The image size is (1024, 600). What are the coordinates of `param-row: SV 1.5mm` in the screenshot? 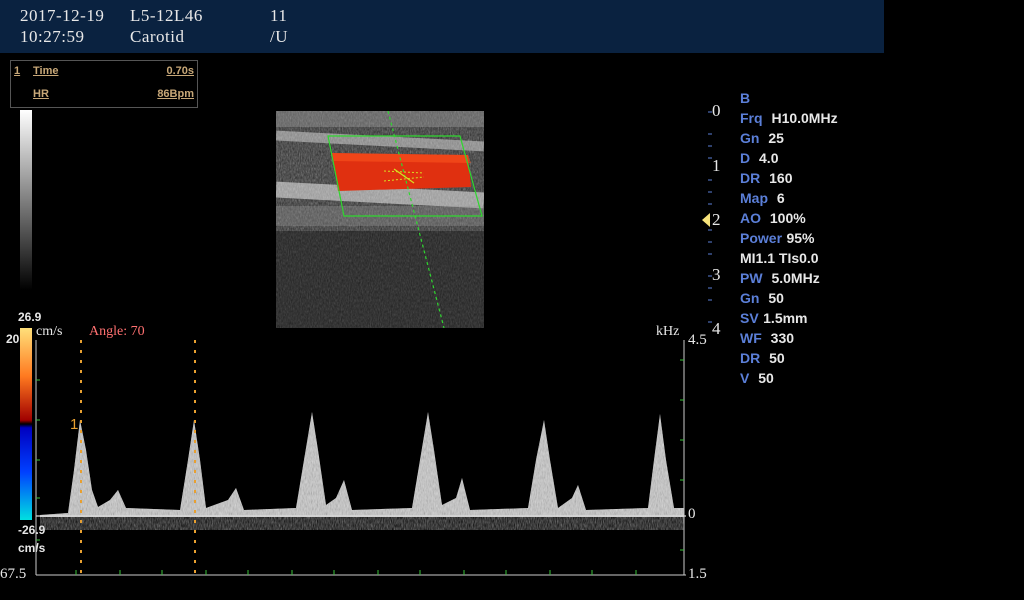 It's located at (815, 320).